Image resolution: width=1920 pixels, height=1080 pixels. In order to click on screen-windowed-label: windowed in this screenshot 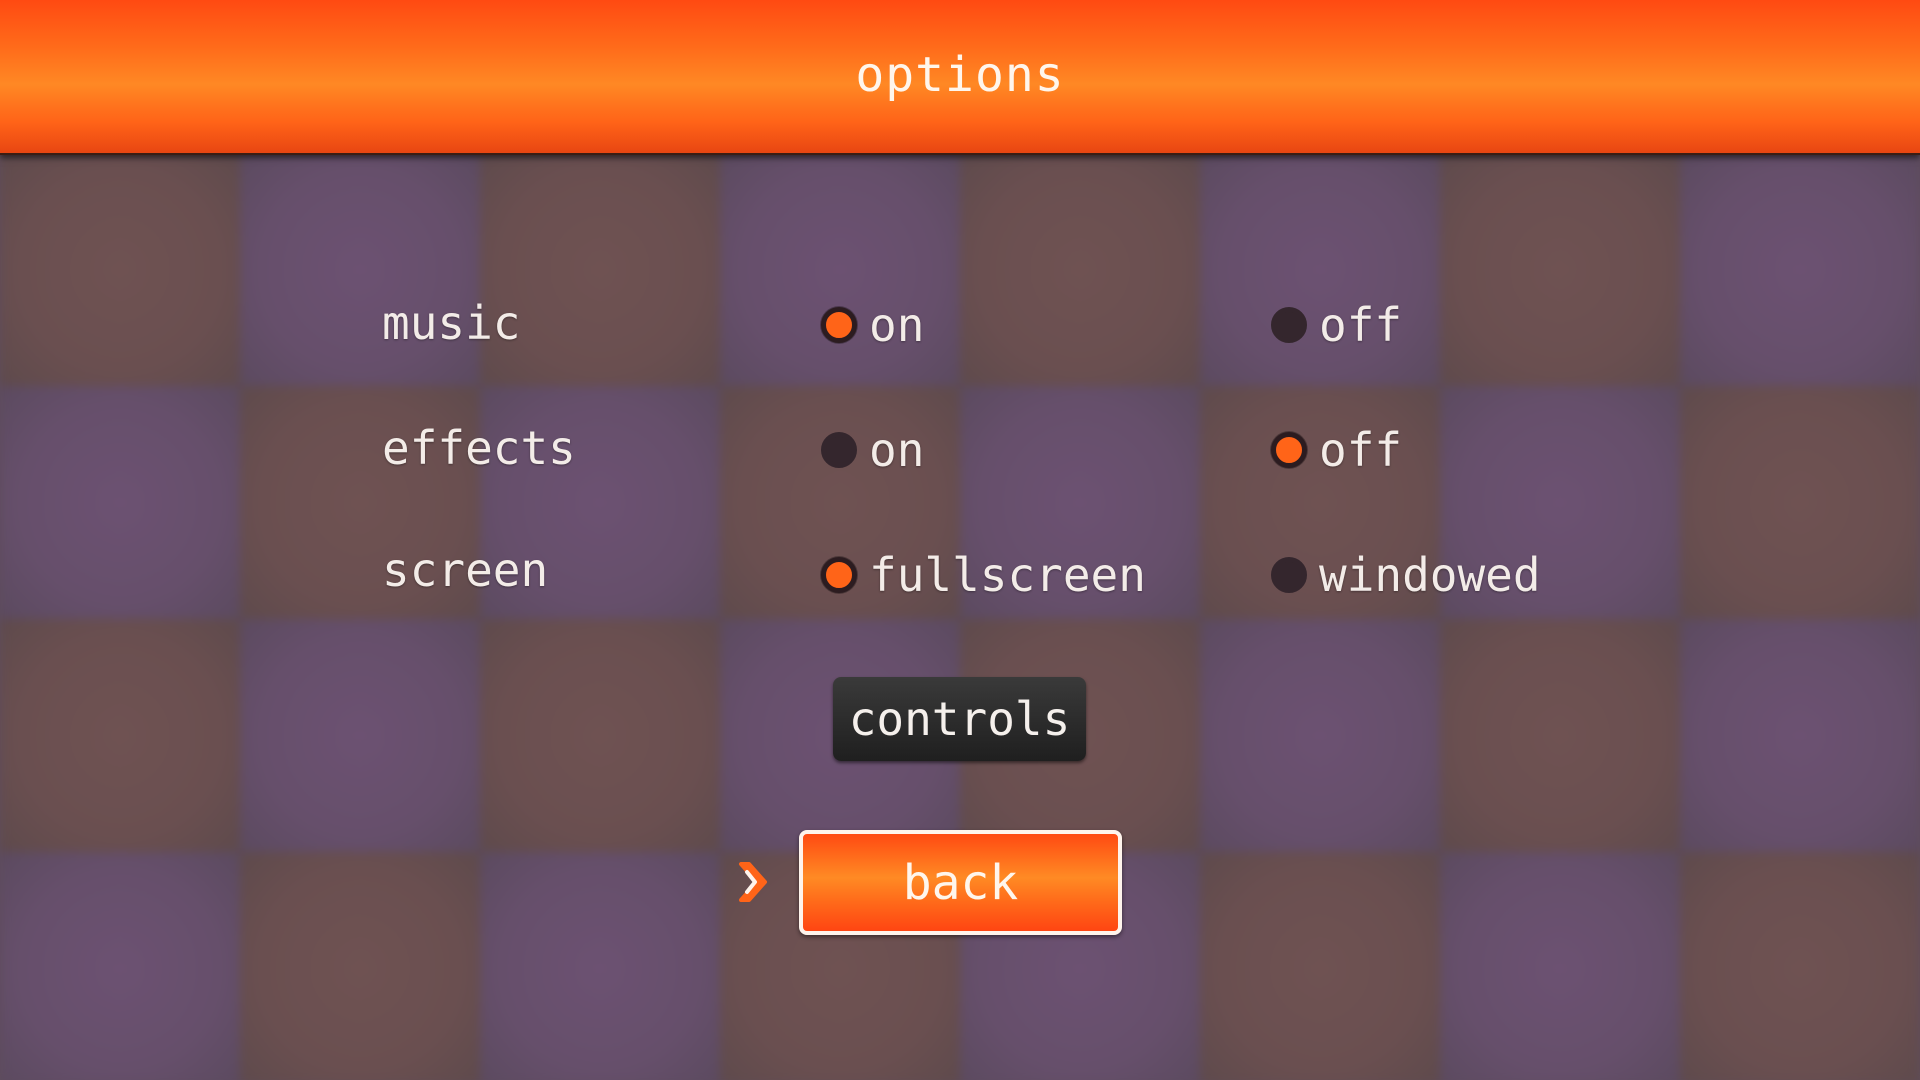, I will do `click(1430, 575)`.